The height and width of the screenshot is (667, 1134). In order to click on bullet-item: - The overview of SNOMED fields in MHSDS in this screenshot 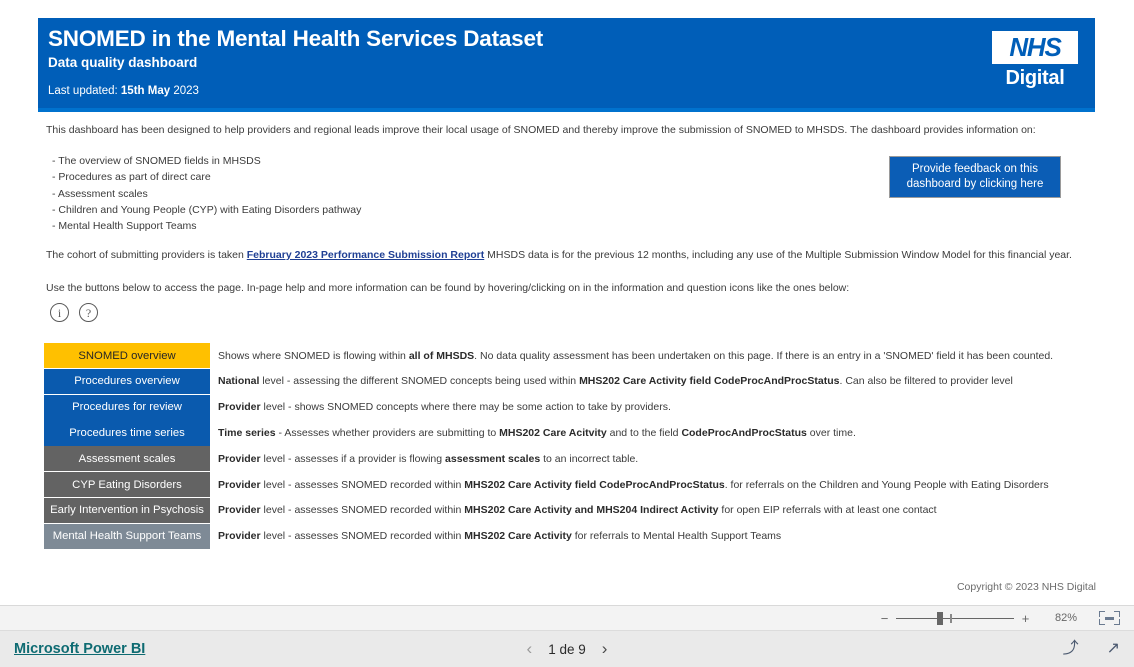, I will do `click(156, 161)`.